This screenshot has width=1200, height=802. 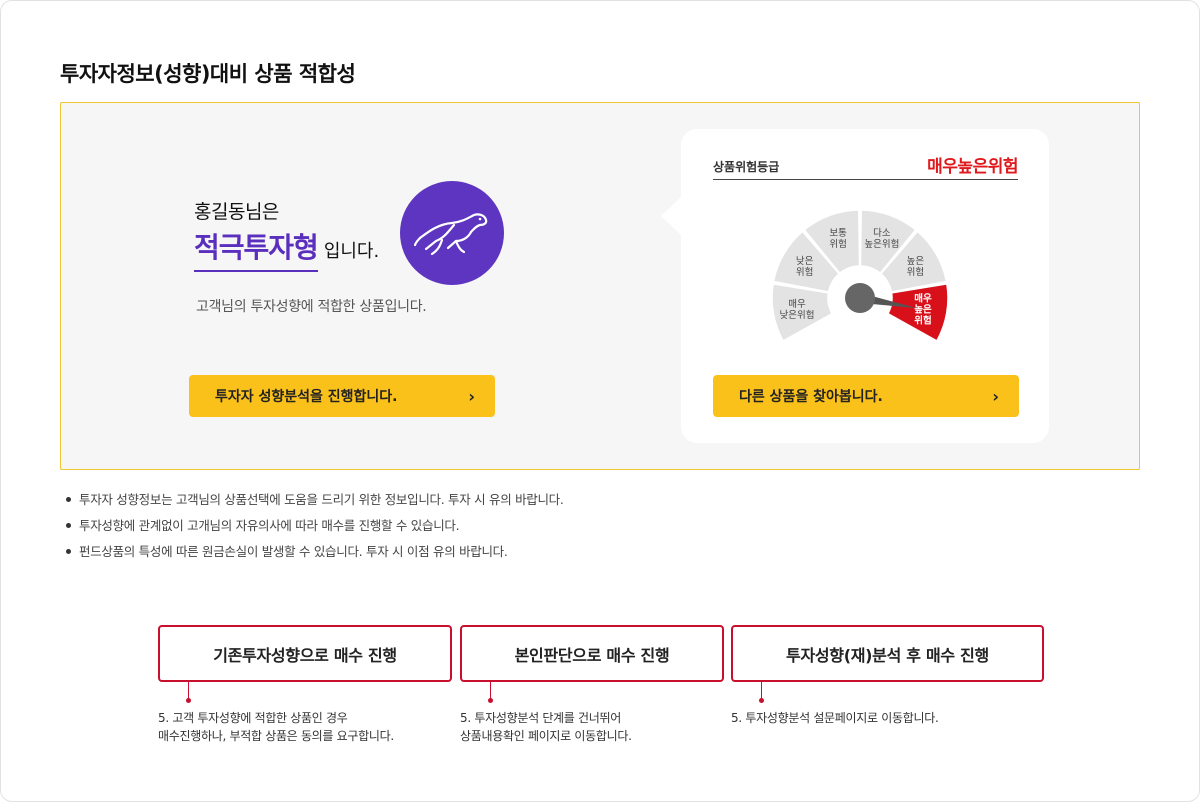 What do you see at coordinates (305, 653) in the screenshot?
I see `proceed-existing-profile-button: 기존투자성향으로 매수 진행` at bounding box center [305, 653].